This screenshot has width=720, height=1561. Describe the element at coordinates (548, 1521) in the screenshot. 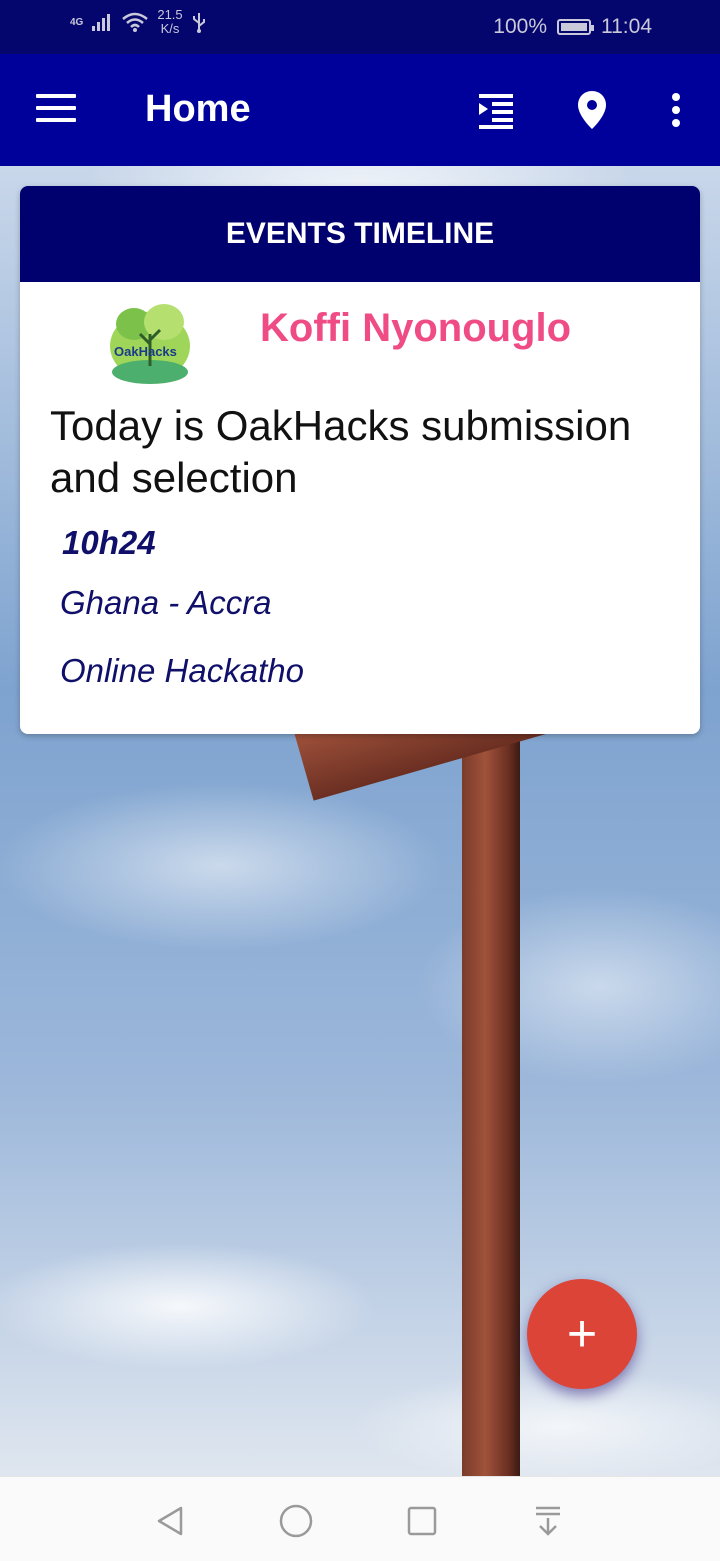

I see `notification-pull-icon` at that location.